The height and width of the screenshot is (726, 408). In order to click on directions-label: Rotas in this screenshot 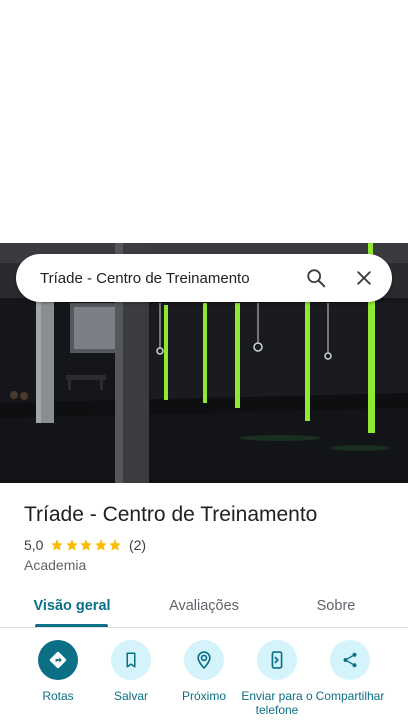, I will do `click(58, 696)`.